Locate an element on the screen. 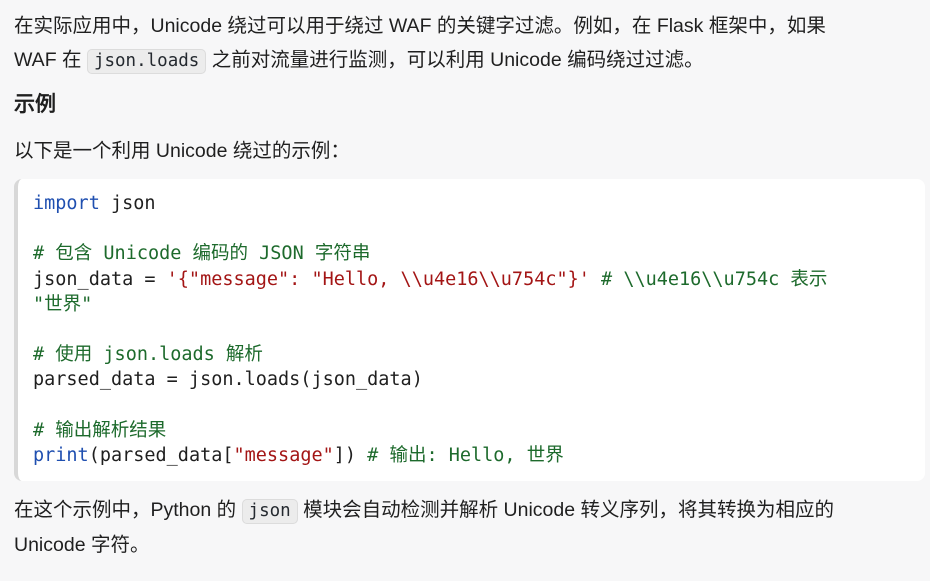 The width and height of the screenshot is (930, 581). explanation-text-3: Unicode 字符。 is located at coordinates (82, 545).